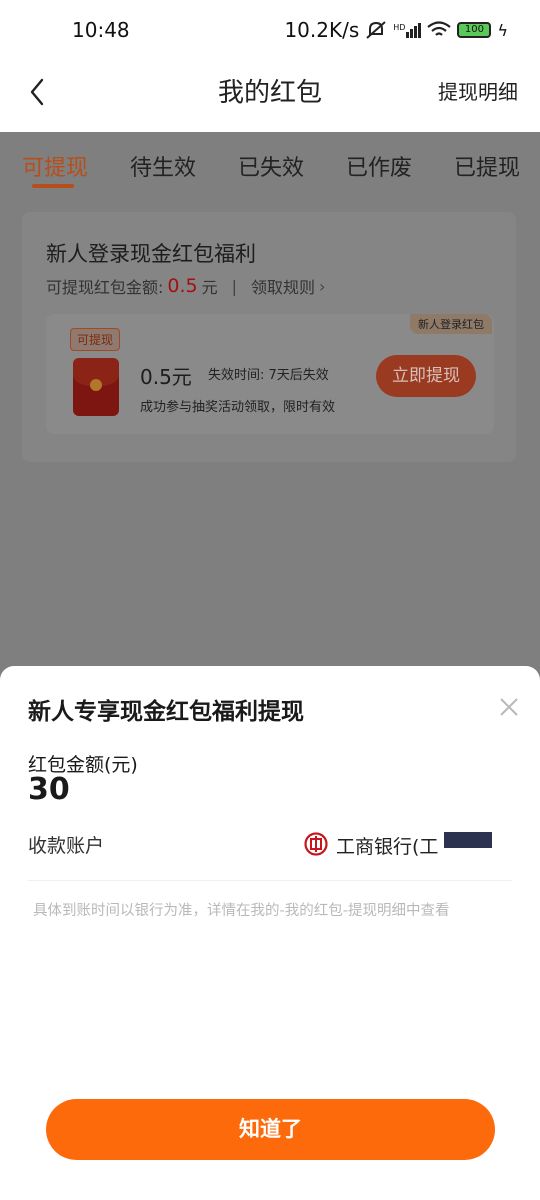  I want to click on status-time: 10:48, so click(101, 30).